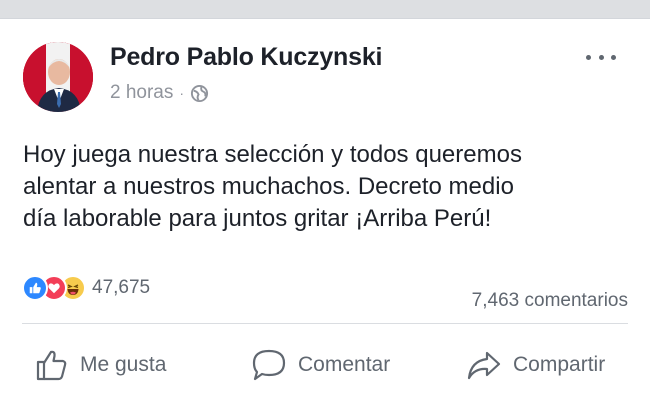  I want to click on post-meta: 2 horas ·, so click(159, 93).